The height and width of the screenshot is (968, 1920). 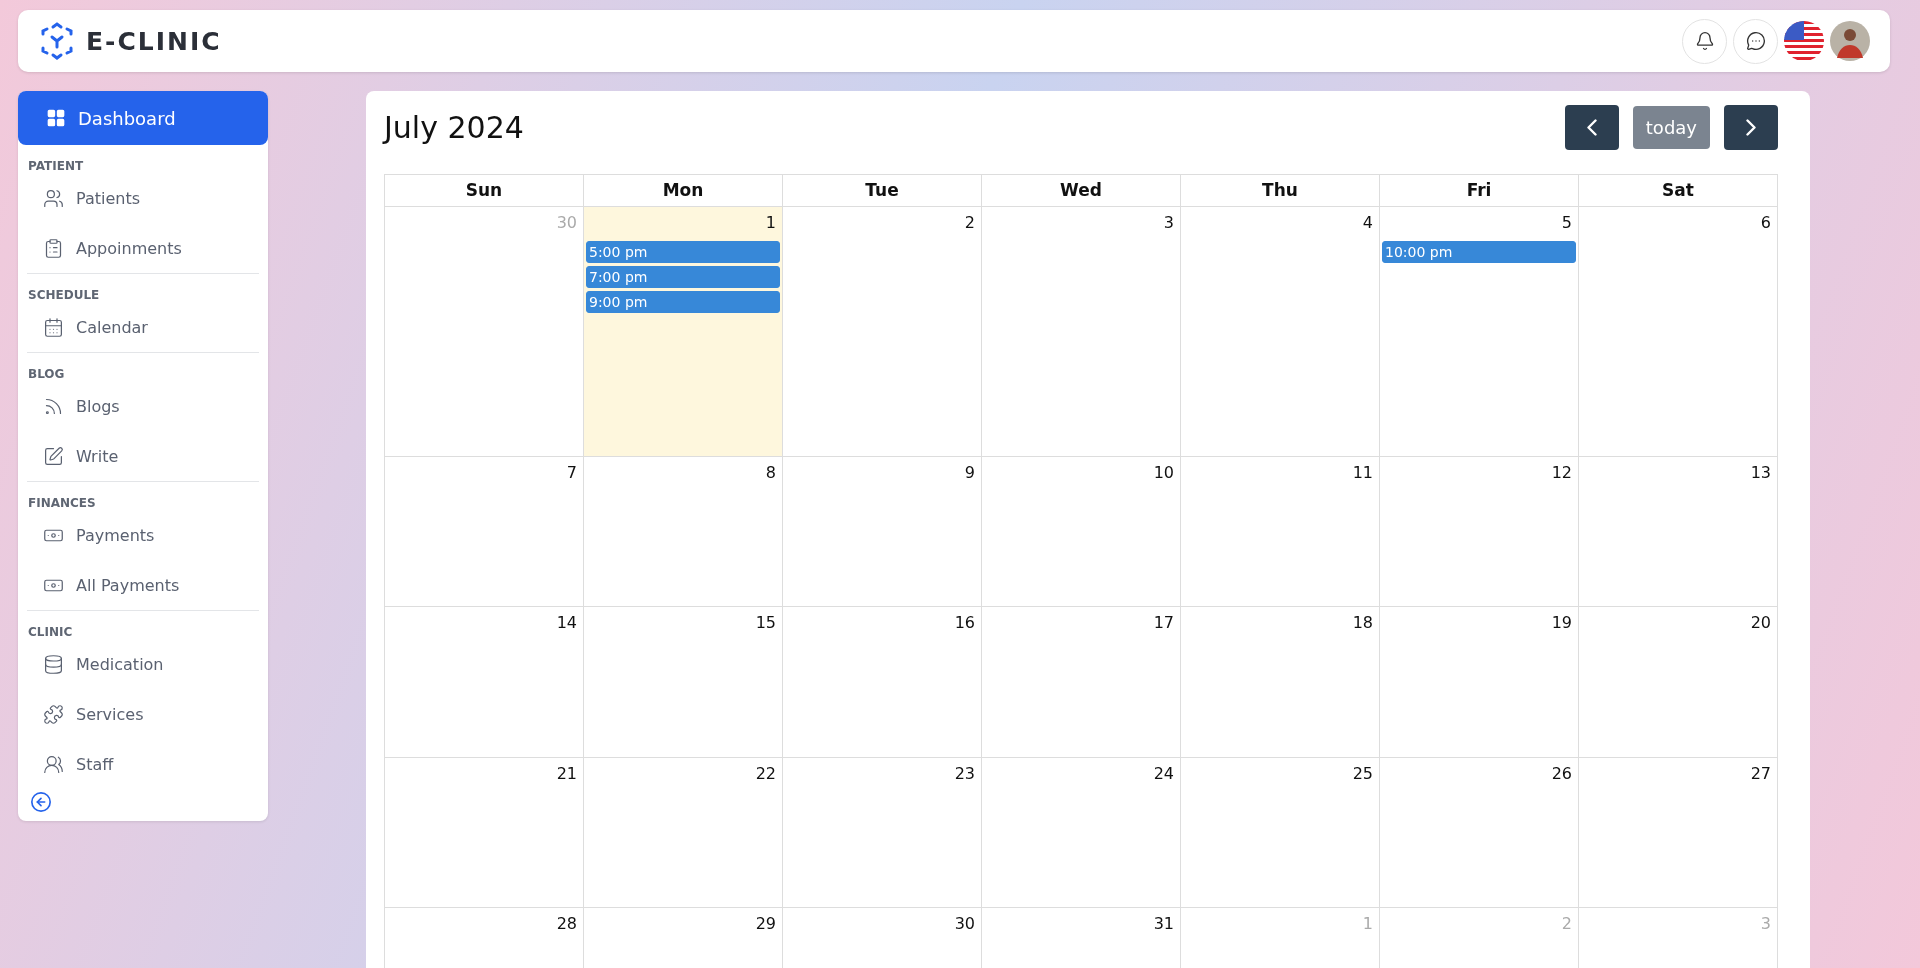 I want to click on day-number: 27, so click(x=1760, y=774).